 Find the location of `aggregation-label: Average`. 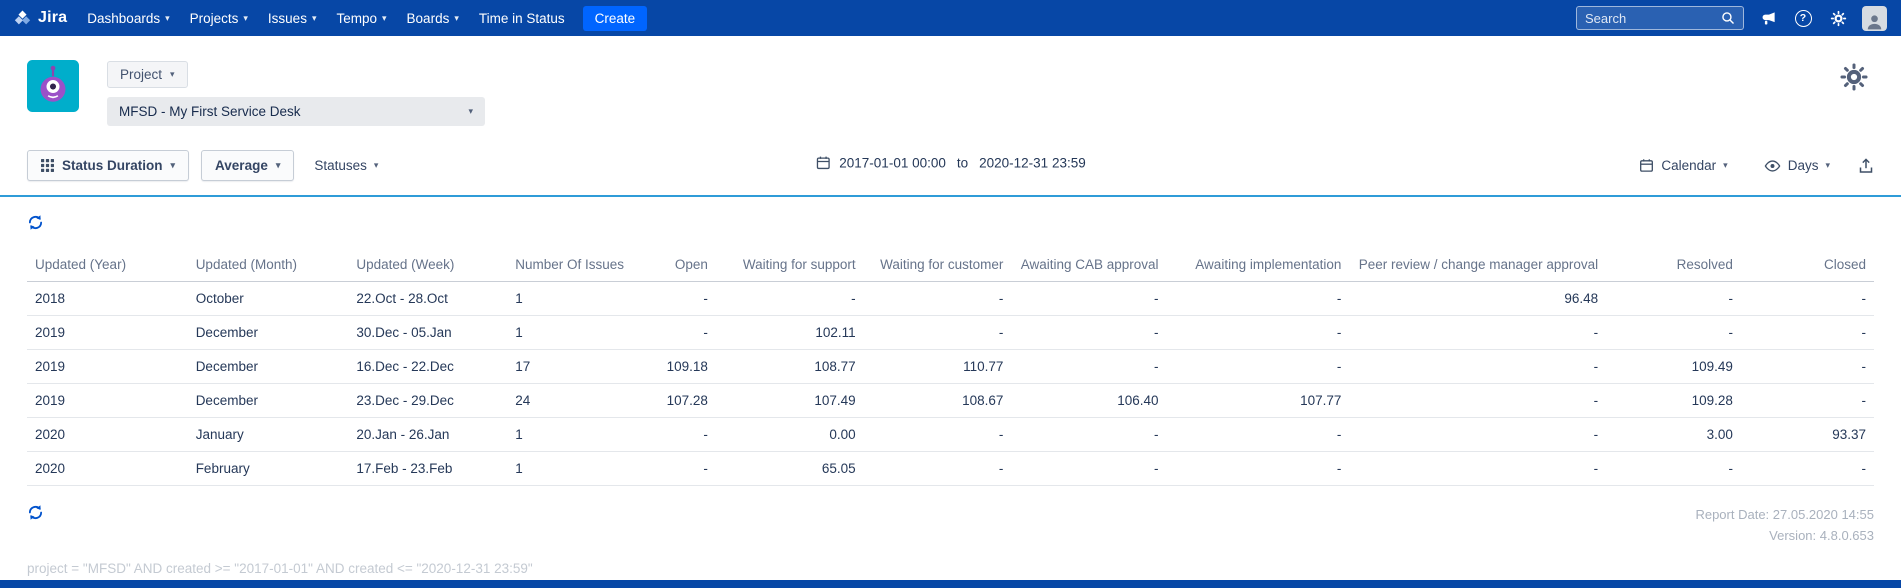

aggregation-label: Average is located at coordinates (241, 165).